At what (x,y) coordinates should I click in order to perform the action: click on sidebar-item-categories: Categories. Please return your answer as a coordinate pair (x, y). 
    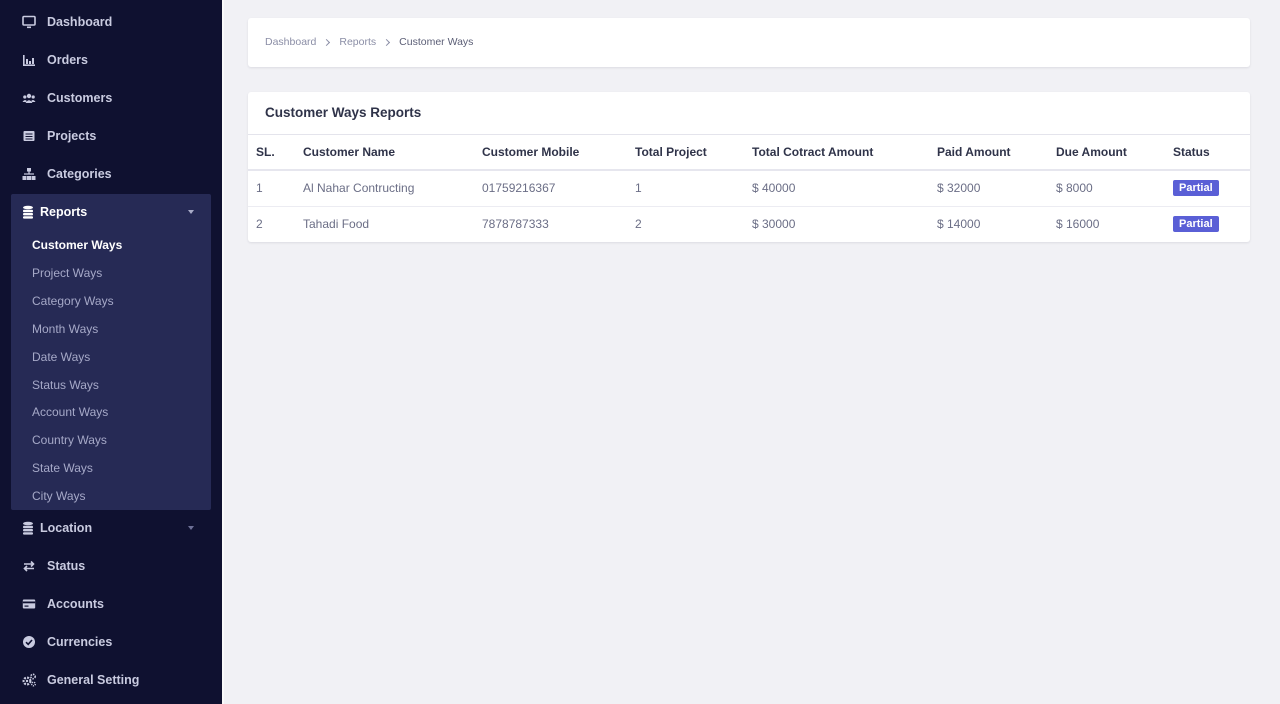
    Looking at the image, I should click on (111, 174).